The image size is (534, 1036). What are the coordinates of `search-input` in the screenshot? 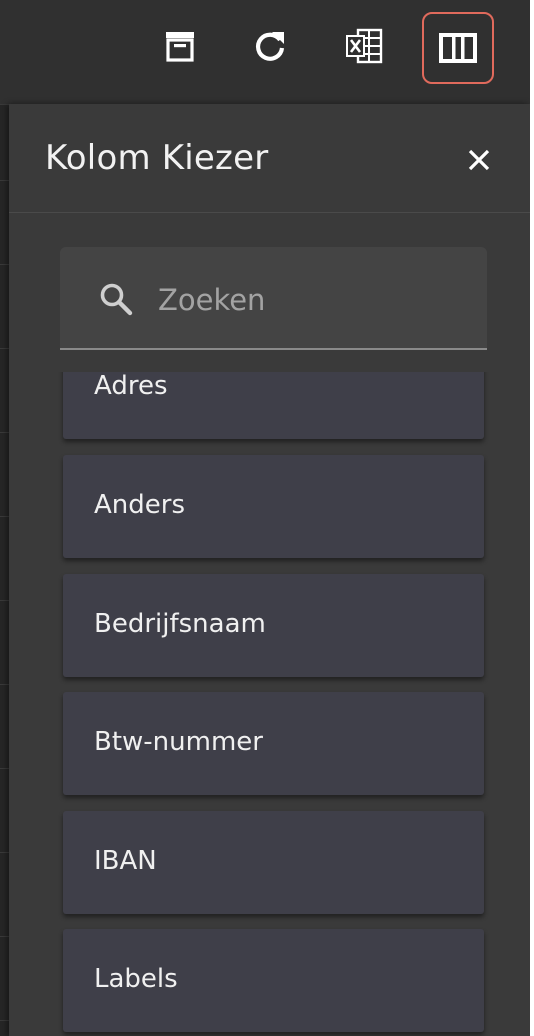 It's located at (308, 300).